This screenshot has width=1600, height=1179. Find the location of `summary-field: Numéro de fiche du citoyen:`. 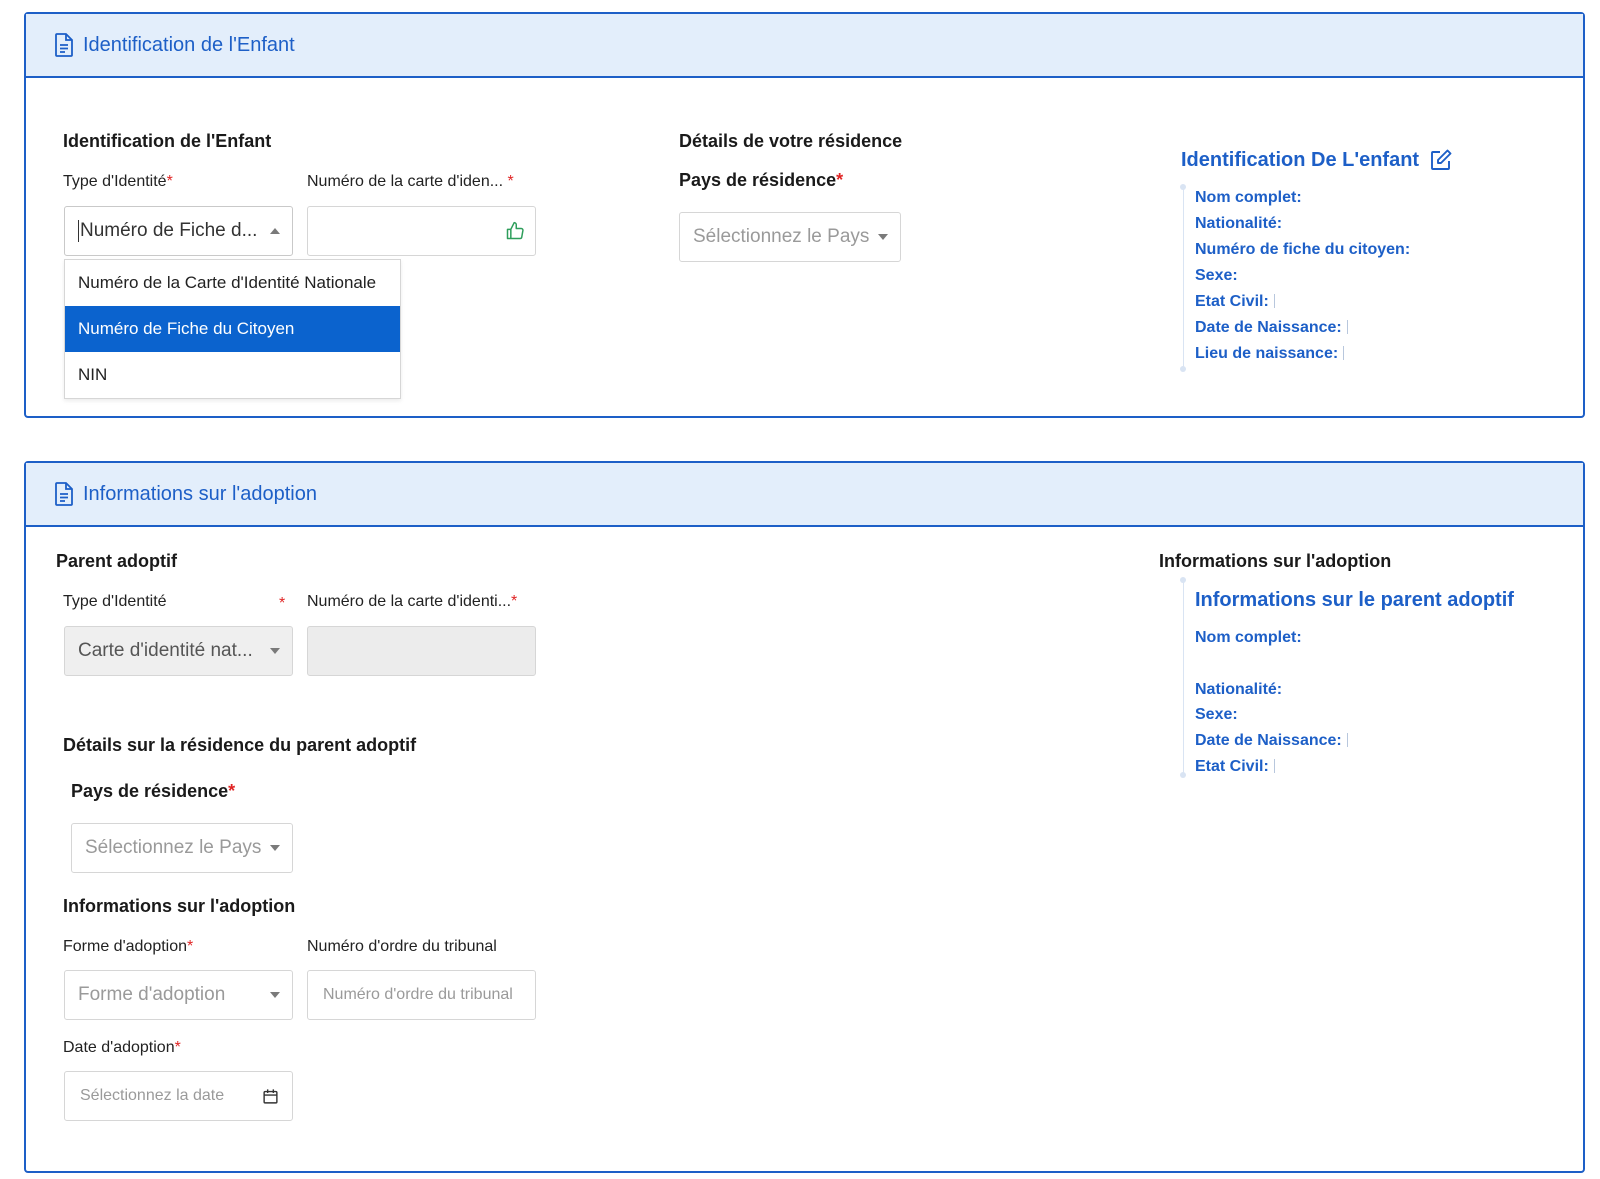

summary-field: Numéro de fiche du citoyen: is located at coordinates (1303, 249).